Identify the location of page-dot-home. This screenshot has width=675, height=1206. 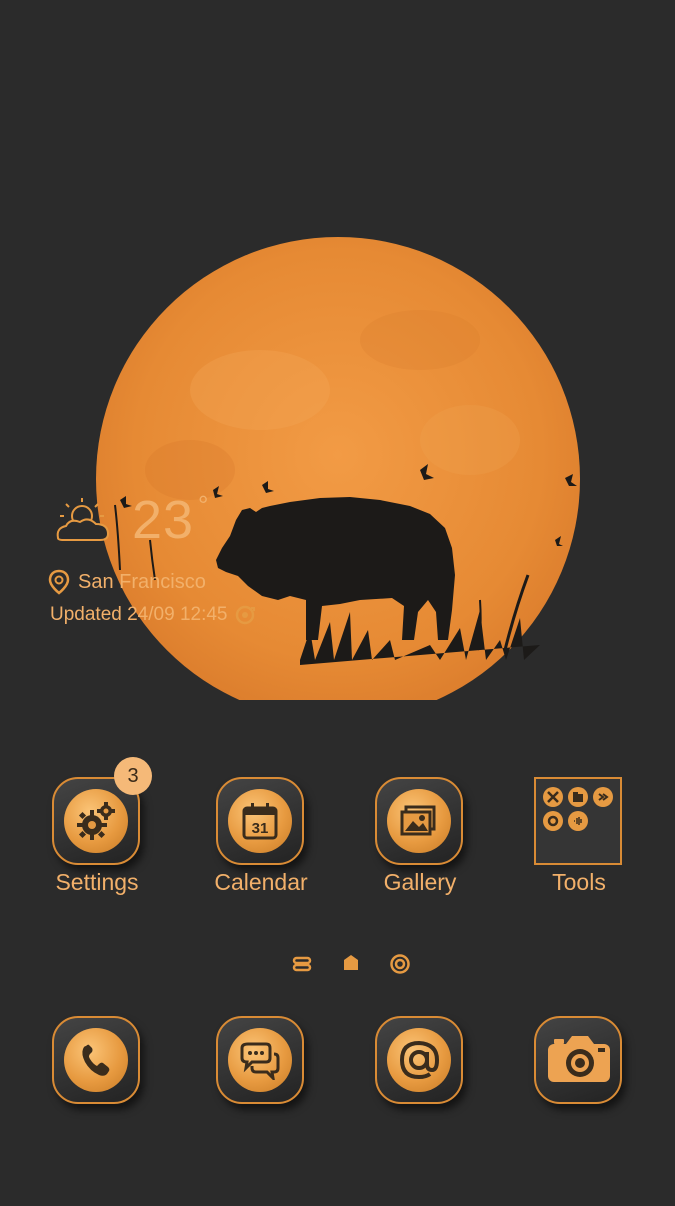
(351, 962).